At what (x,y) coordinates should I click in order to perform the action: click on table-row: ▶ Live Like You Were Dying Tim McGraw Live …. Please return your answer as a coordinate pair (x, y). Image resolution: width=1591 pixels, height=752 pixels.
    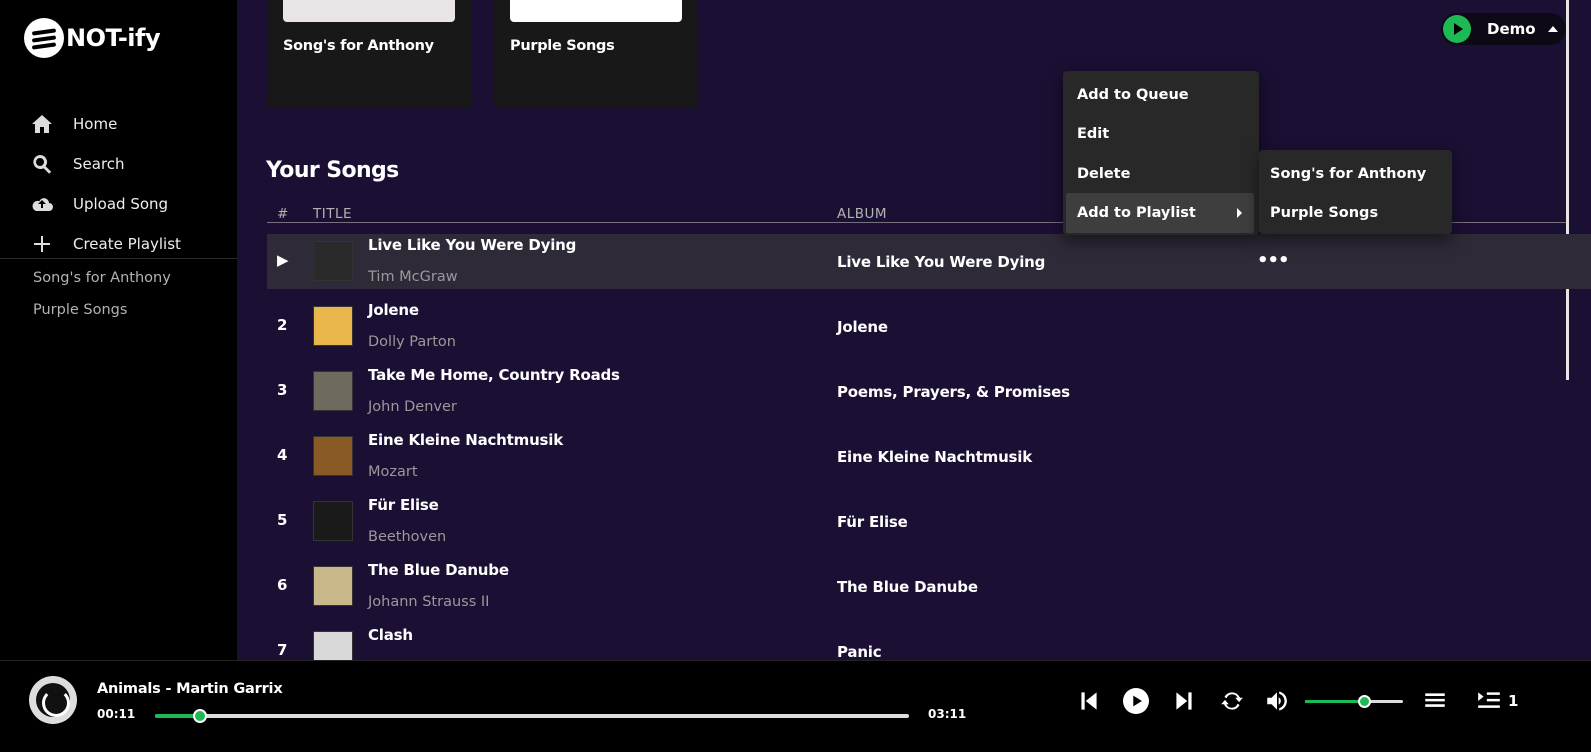
    Looking at the image, I should click on (929, 261).